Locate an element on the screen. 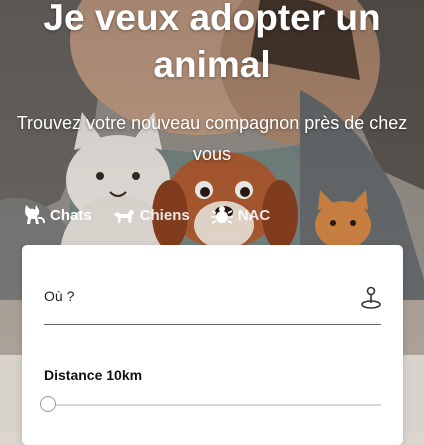  tab-nac: NAC is located at coordinates (240, 215).